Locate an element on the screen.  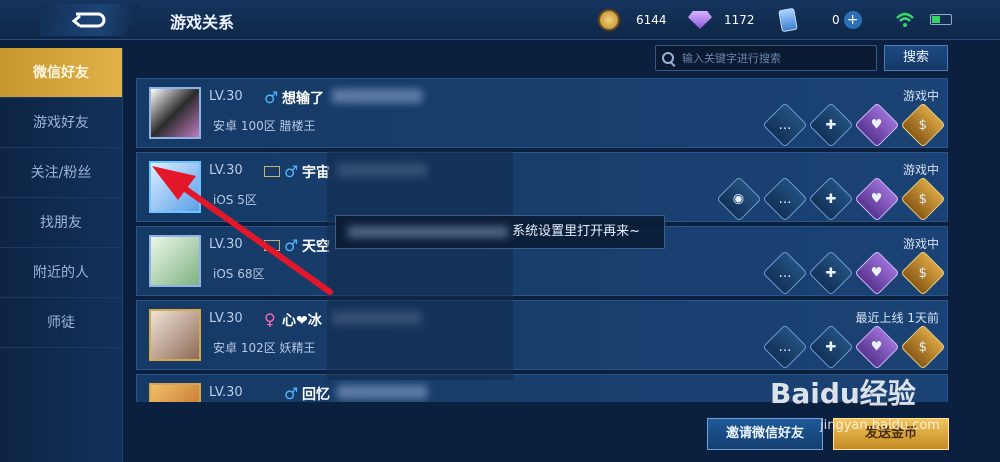
sidebar-item-game-friends: 游戏好友 is located at coordinates (61, 123).